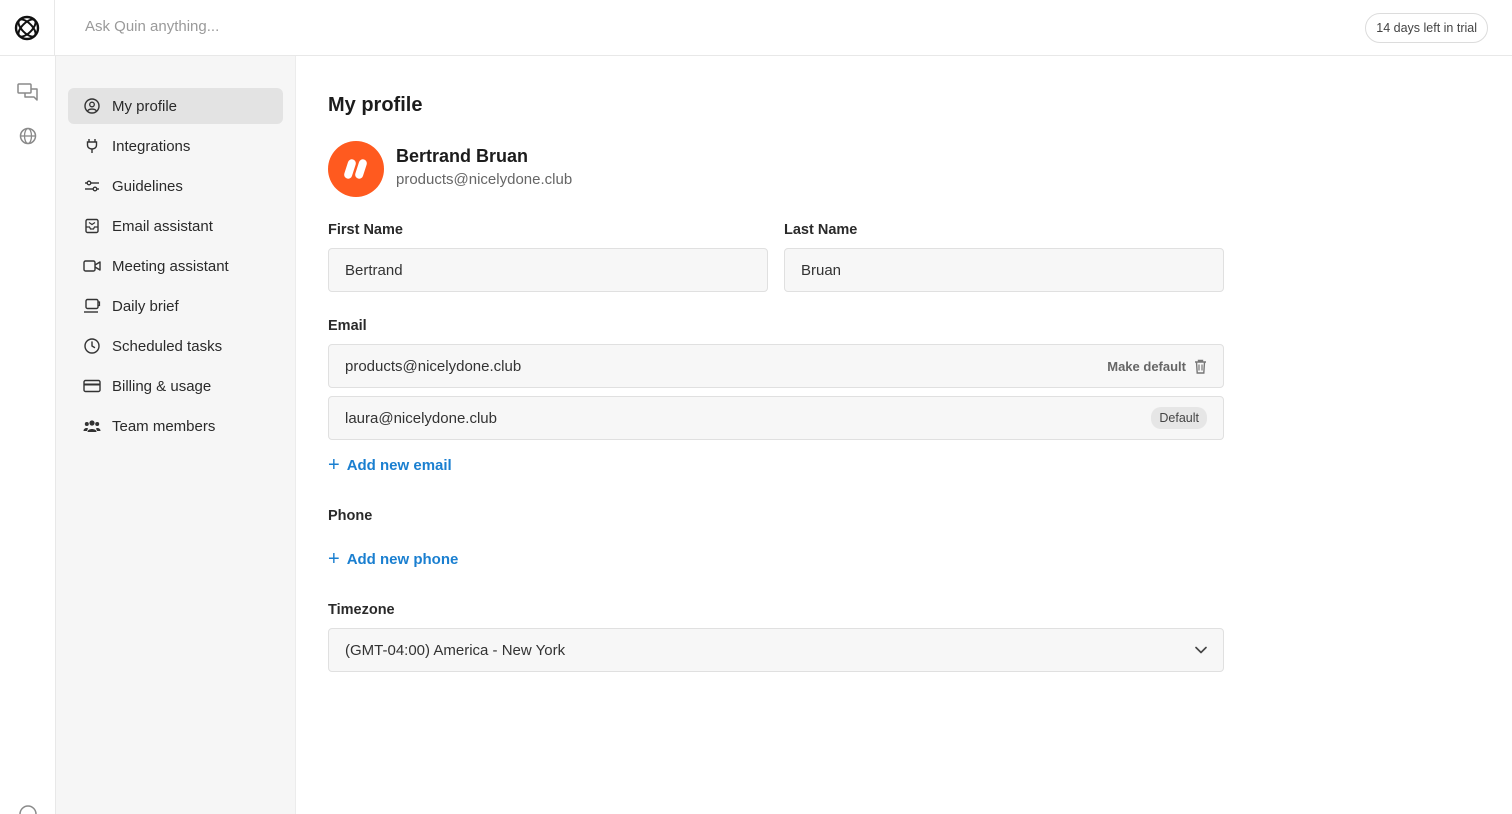 The height and width of the screenshot is (814, 1512). I want to click on help-icon, so click(28, 809).